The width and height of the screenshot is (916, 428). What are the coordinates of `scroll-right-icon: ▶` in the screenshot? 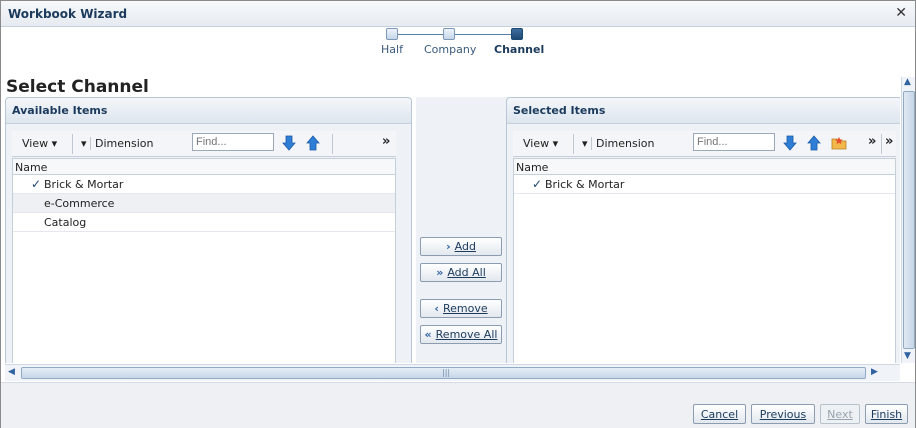 It's located at (874, 372).